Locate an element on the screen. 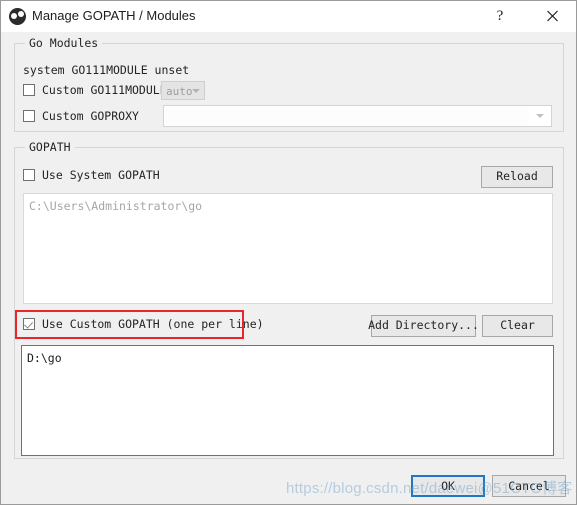 This screenshot has width=577, height=505. custom-go111module-label: Custom GO111MODULE is located at coordinates (104, 90).